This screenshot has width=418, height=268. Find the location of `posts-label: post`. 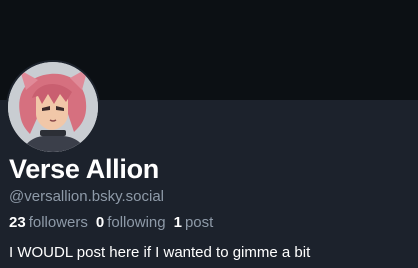

posts-label: post is located at coordinates (199, 222).